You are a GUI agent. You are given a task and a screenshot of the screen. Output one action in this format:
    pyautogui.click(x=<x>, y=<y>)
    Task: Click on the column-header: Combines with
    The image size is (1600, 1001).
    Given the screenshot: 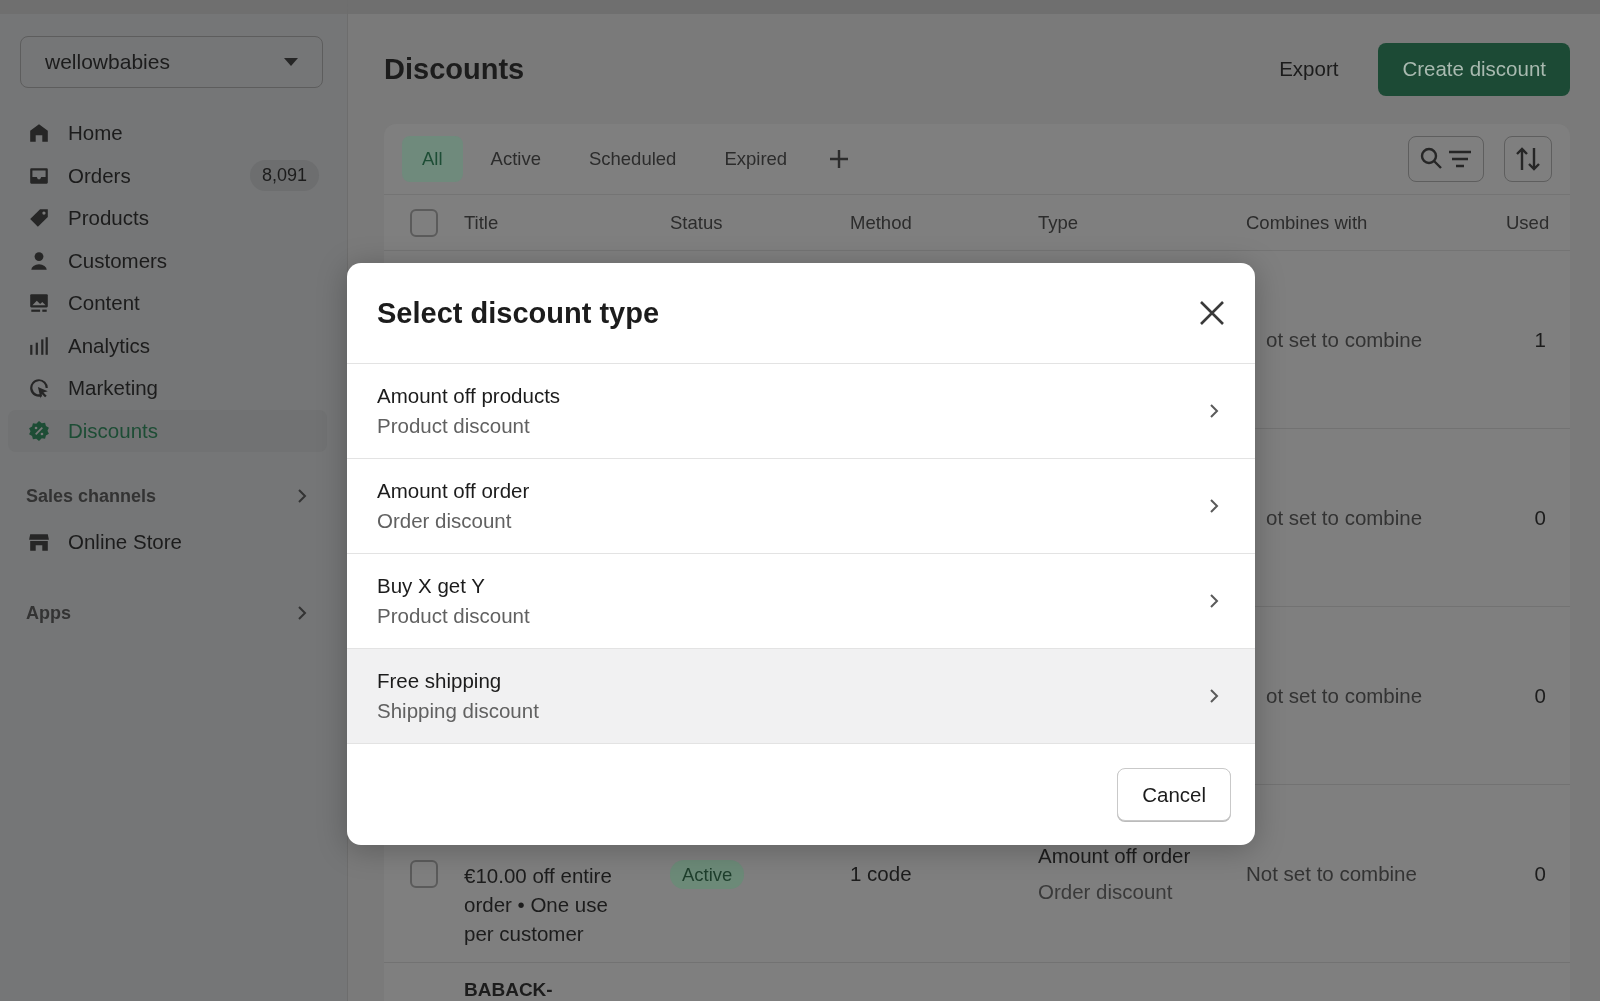 What is the action you would take?
    pyautogui.click(x=1307, y=222)
    